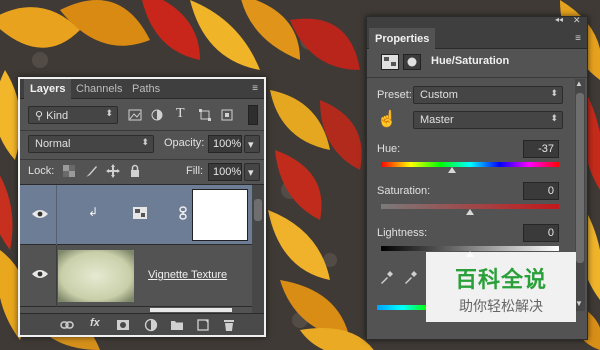 The image size is (600, 350). What do you see at coordinates (541, 191) in the screenshot?
I see `saturation-field: 0` at bounding box center [541, 191].